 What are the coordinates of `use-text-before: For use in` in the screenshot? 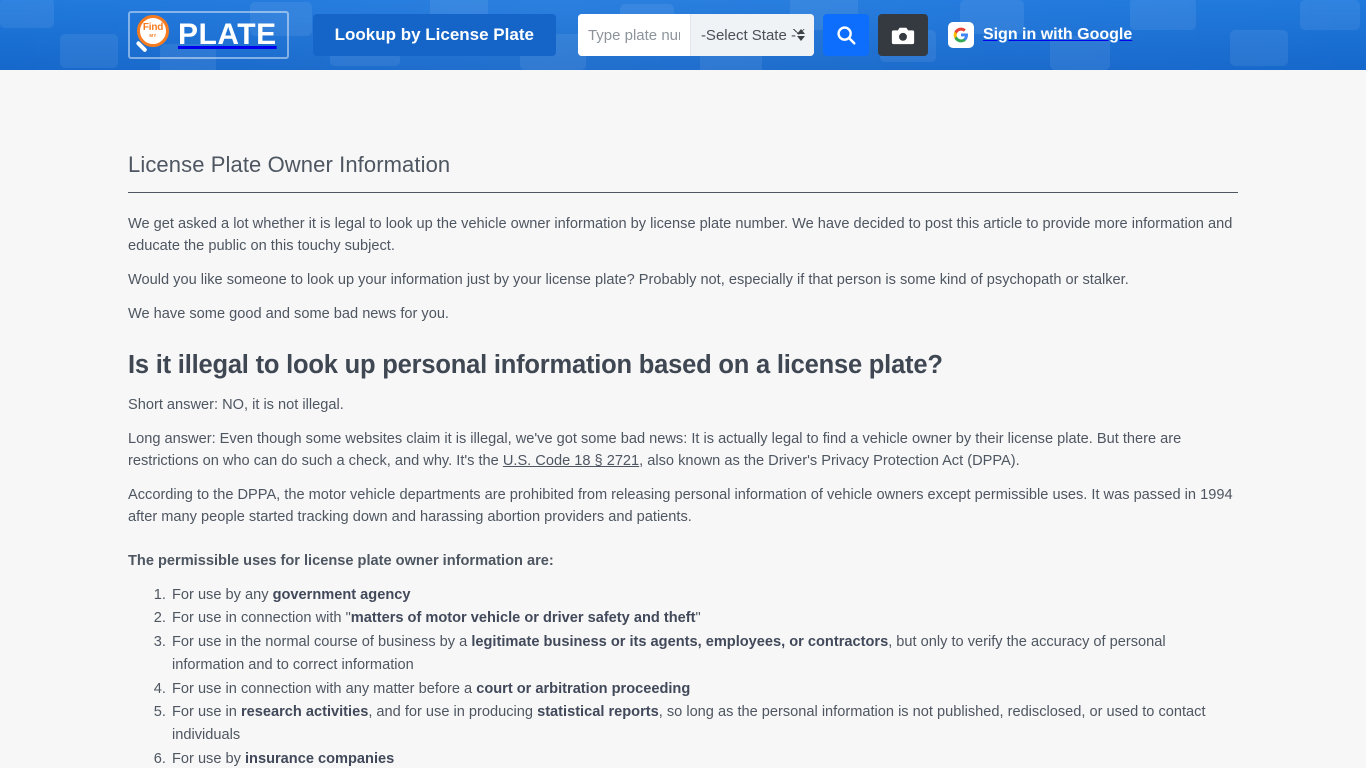 It's located at (206, 712).